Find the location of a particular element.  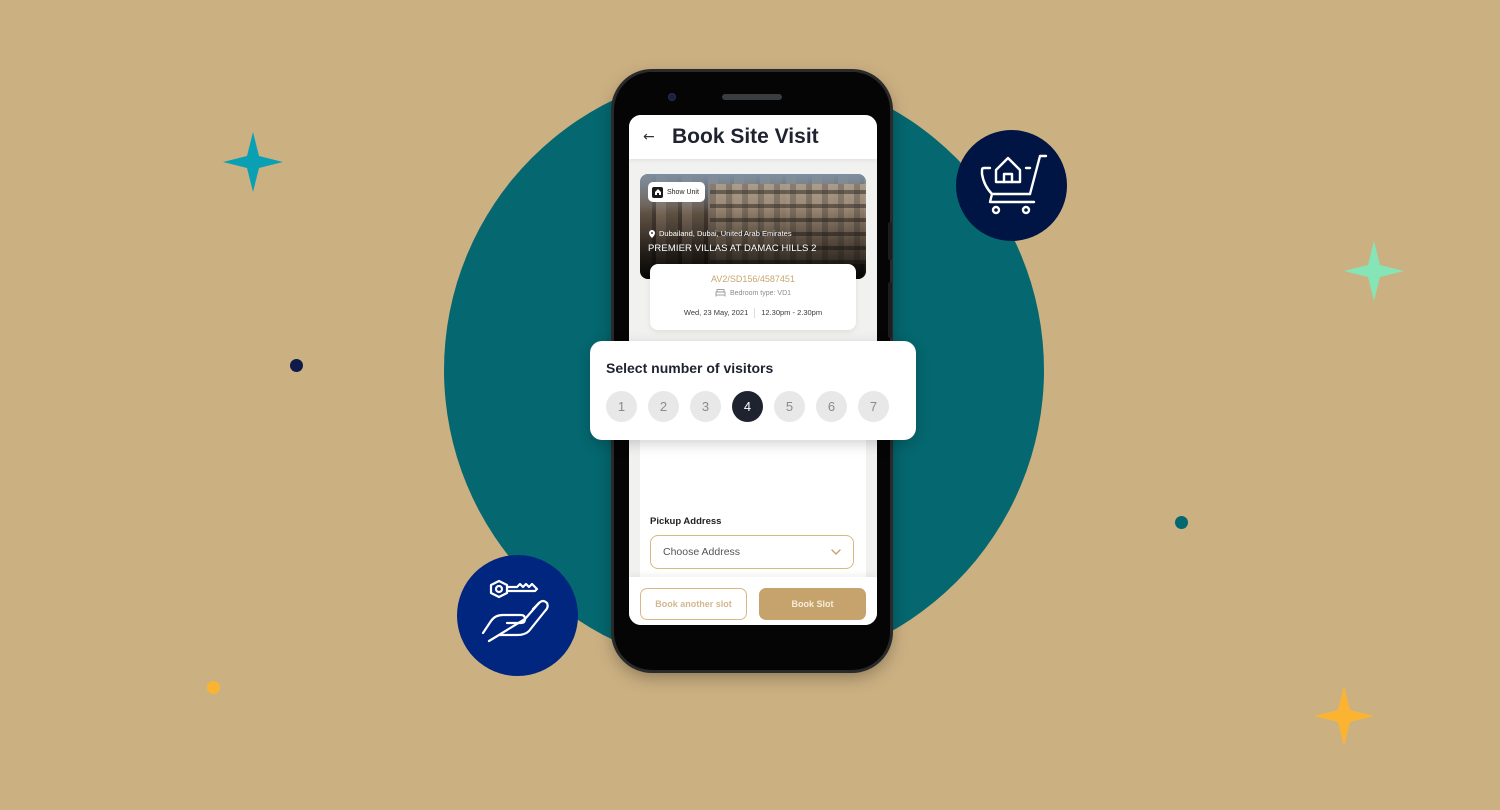

show-unit-button: Show Unit is located at coordinates (676, 192).